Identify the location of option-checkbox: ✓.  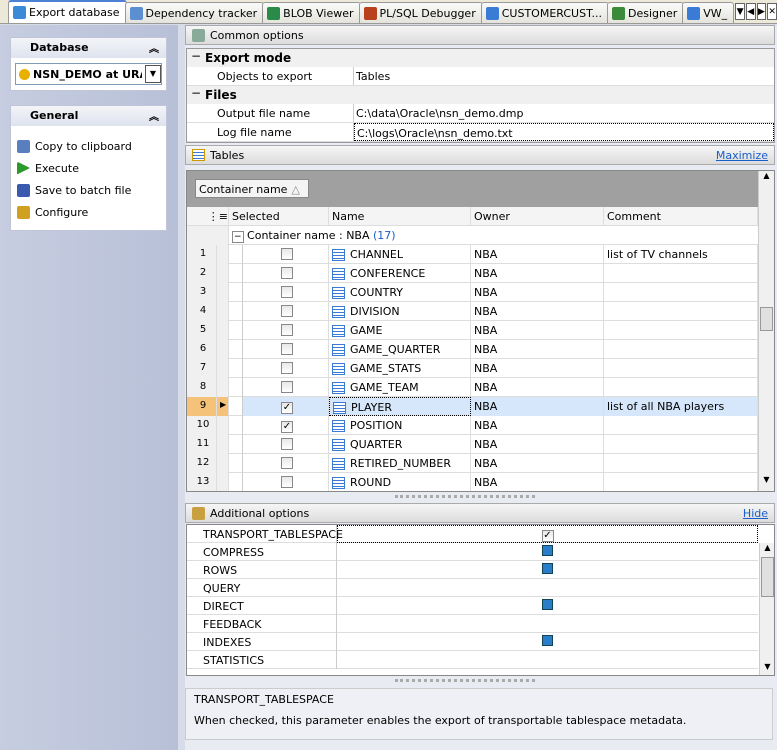
(547, 536).